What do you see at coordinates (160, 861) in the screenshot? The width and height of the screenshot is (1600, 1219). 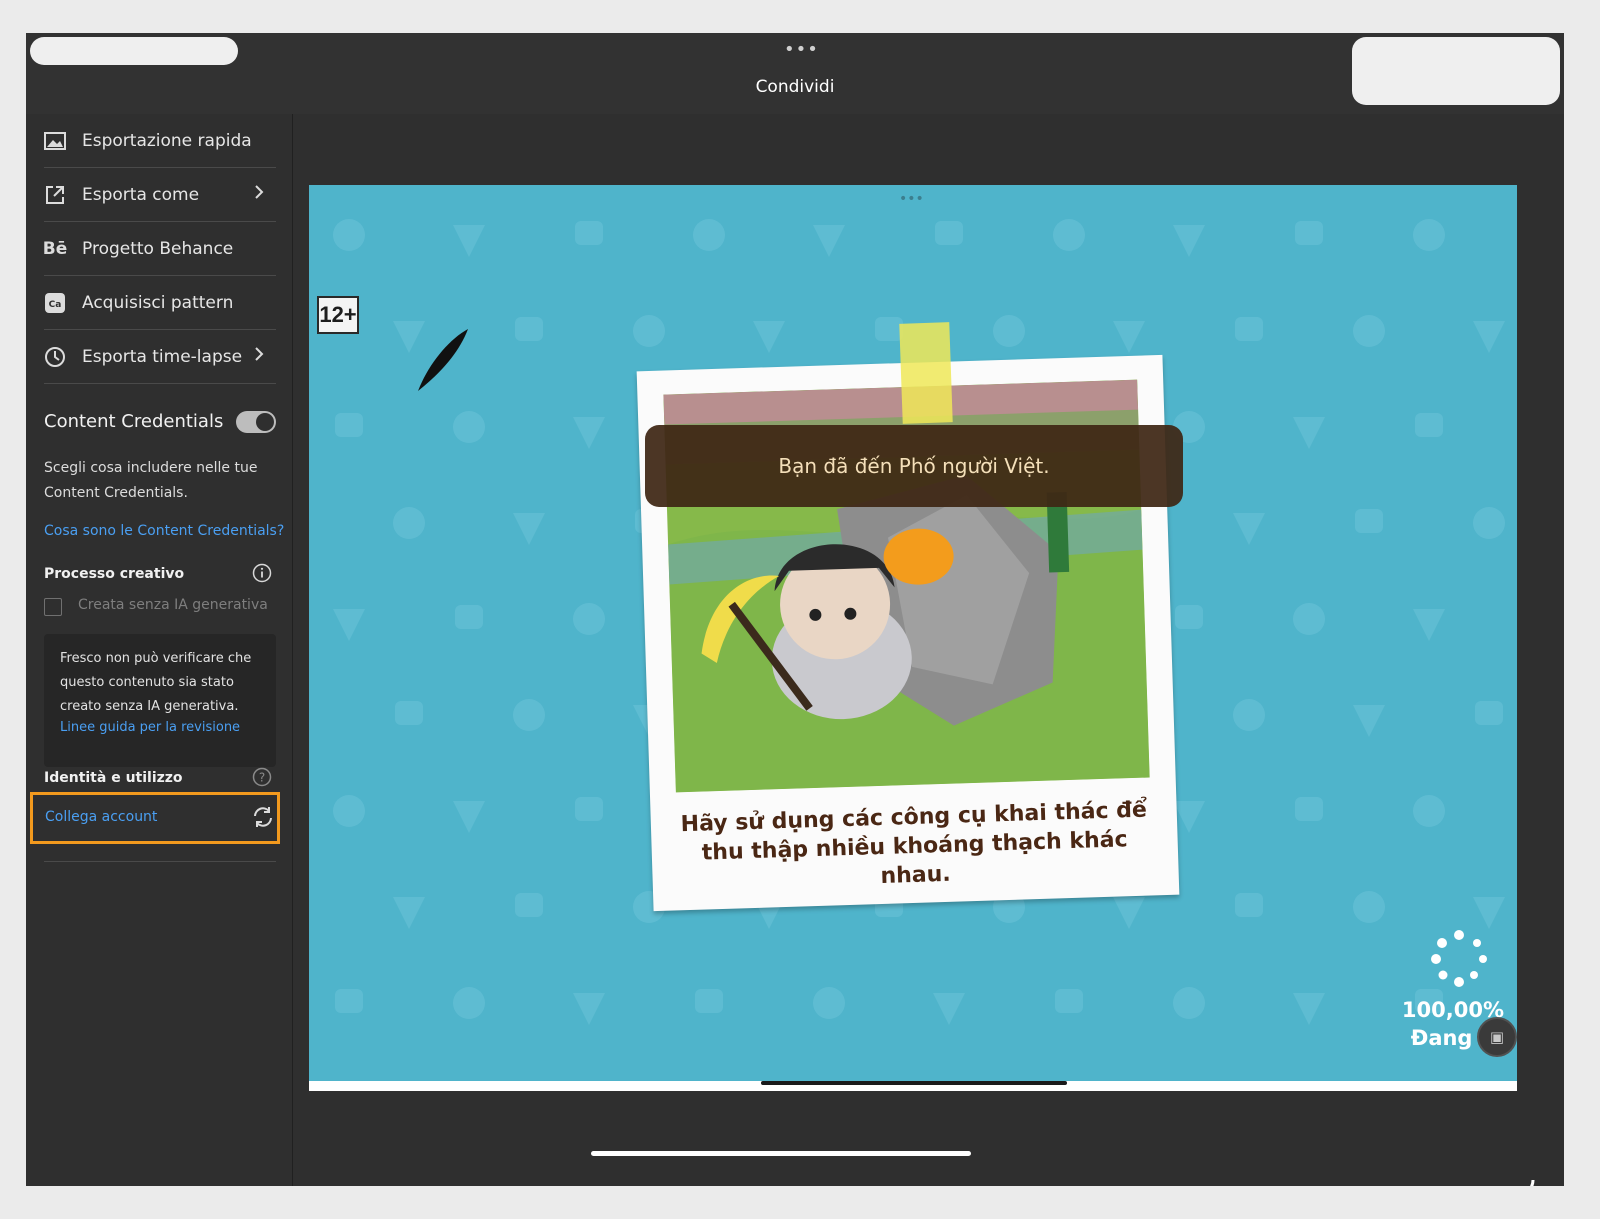 I see `sidebar-divider` at bounding box center [160, 861].